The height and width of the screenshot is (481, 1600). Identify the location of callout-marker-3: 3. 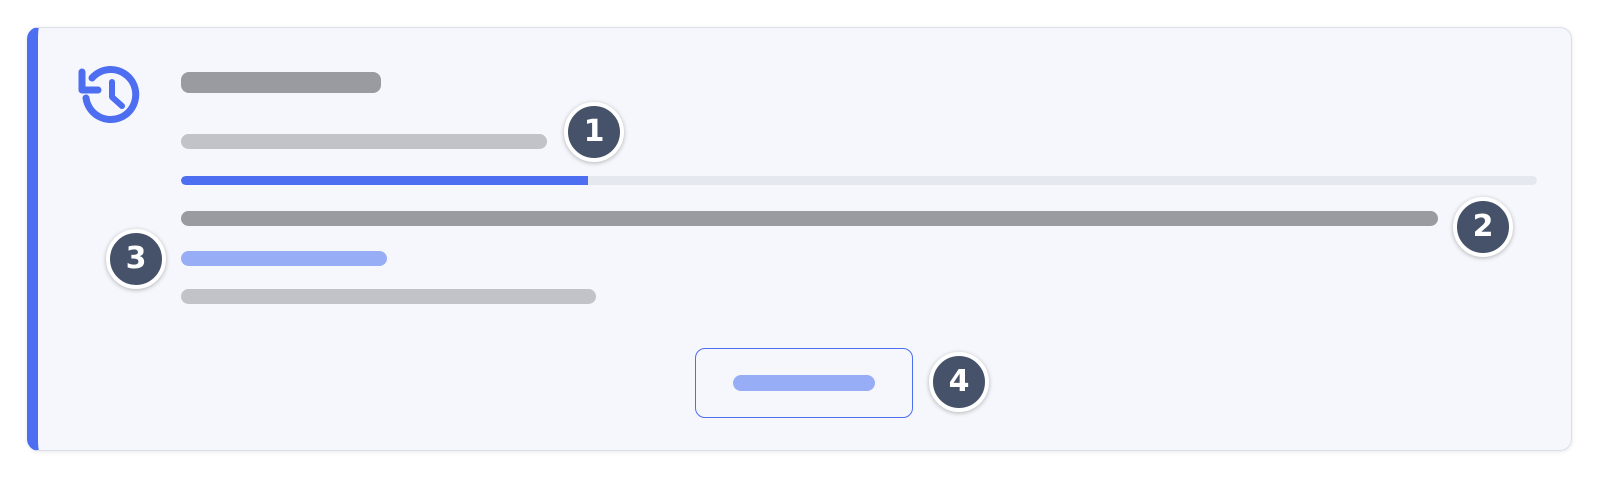
(136, 259).